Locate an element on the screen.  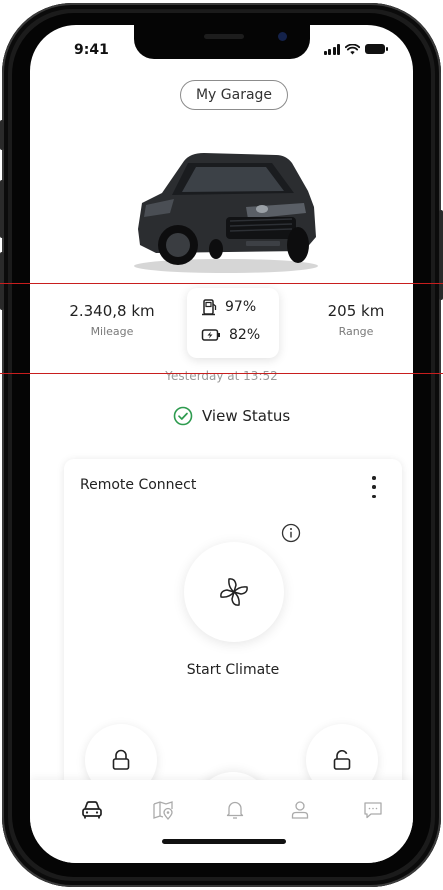
start-climate-button is located at coordinates (234, 592).